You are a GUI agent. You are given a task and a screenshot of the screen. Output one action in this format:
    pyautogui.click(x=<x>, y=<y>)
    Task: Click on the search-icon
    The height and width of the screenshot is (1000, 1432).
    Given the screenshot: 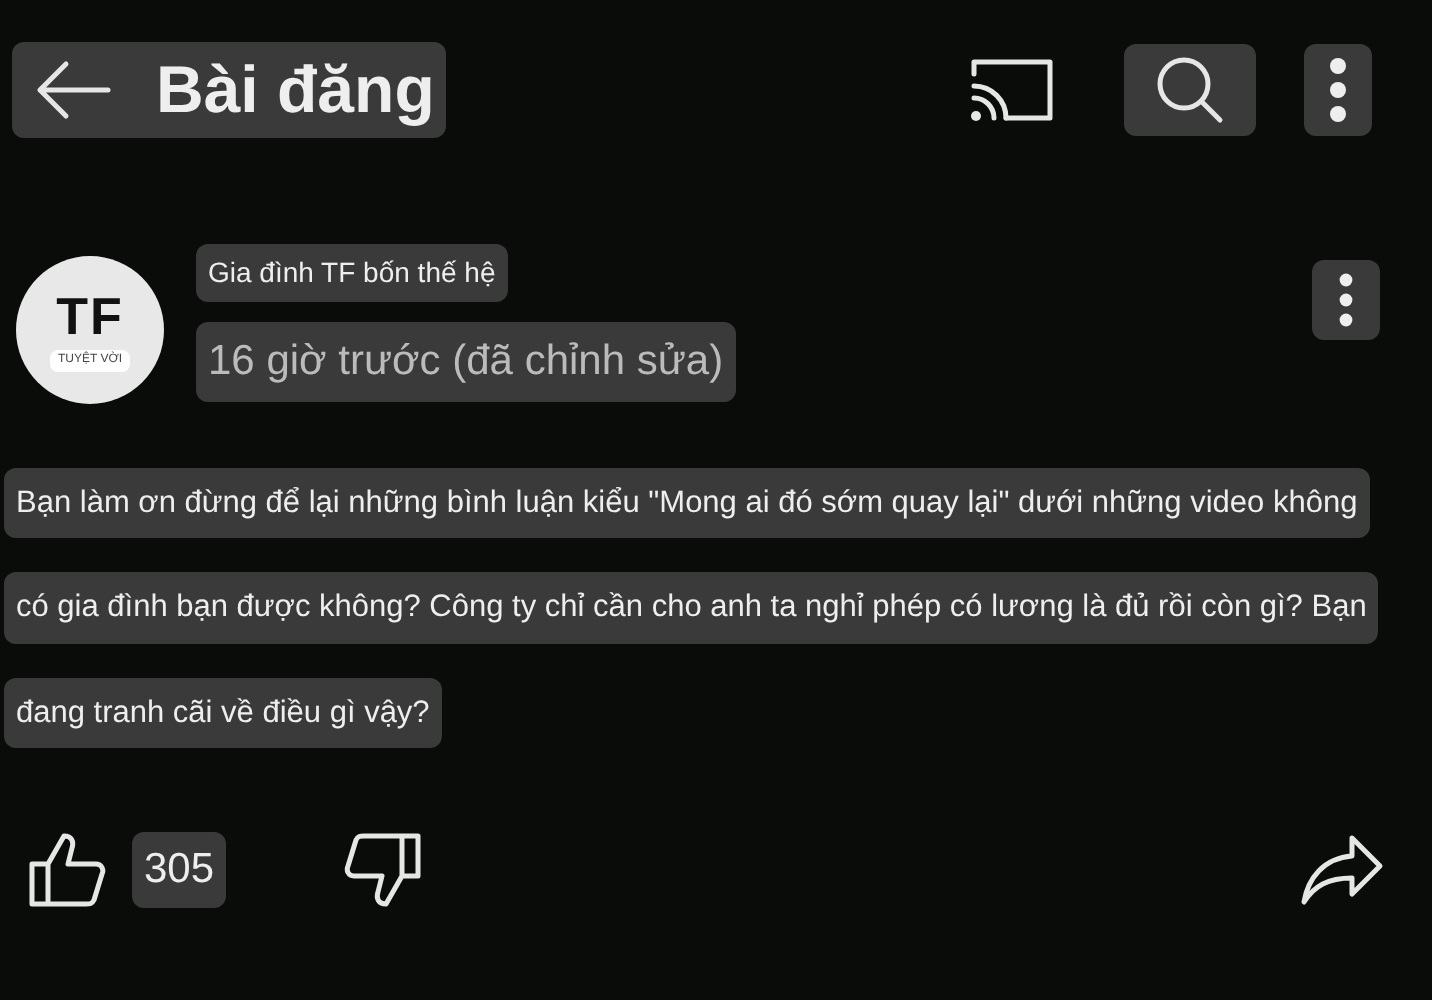 What is the action you would take?
    pyautogui.click(x=1190, y=90)
    